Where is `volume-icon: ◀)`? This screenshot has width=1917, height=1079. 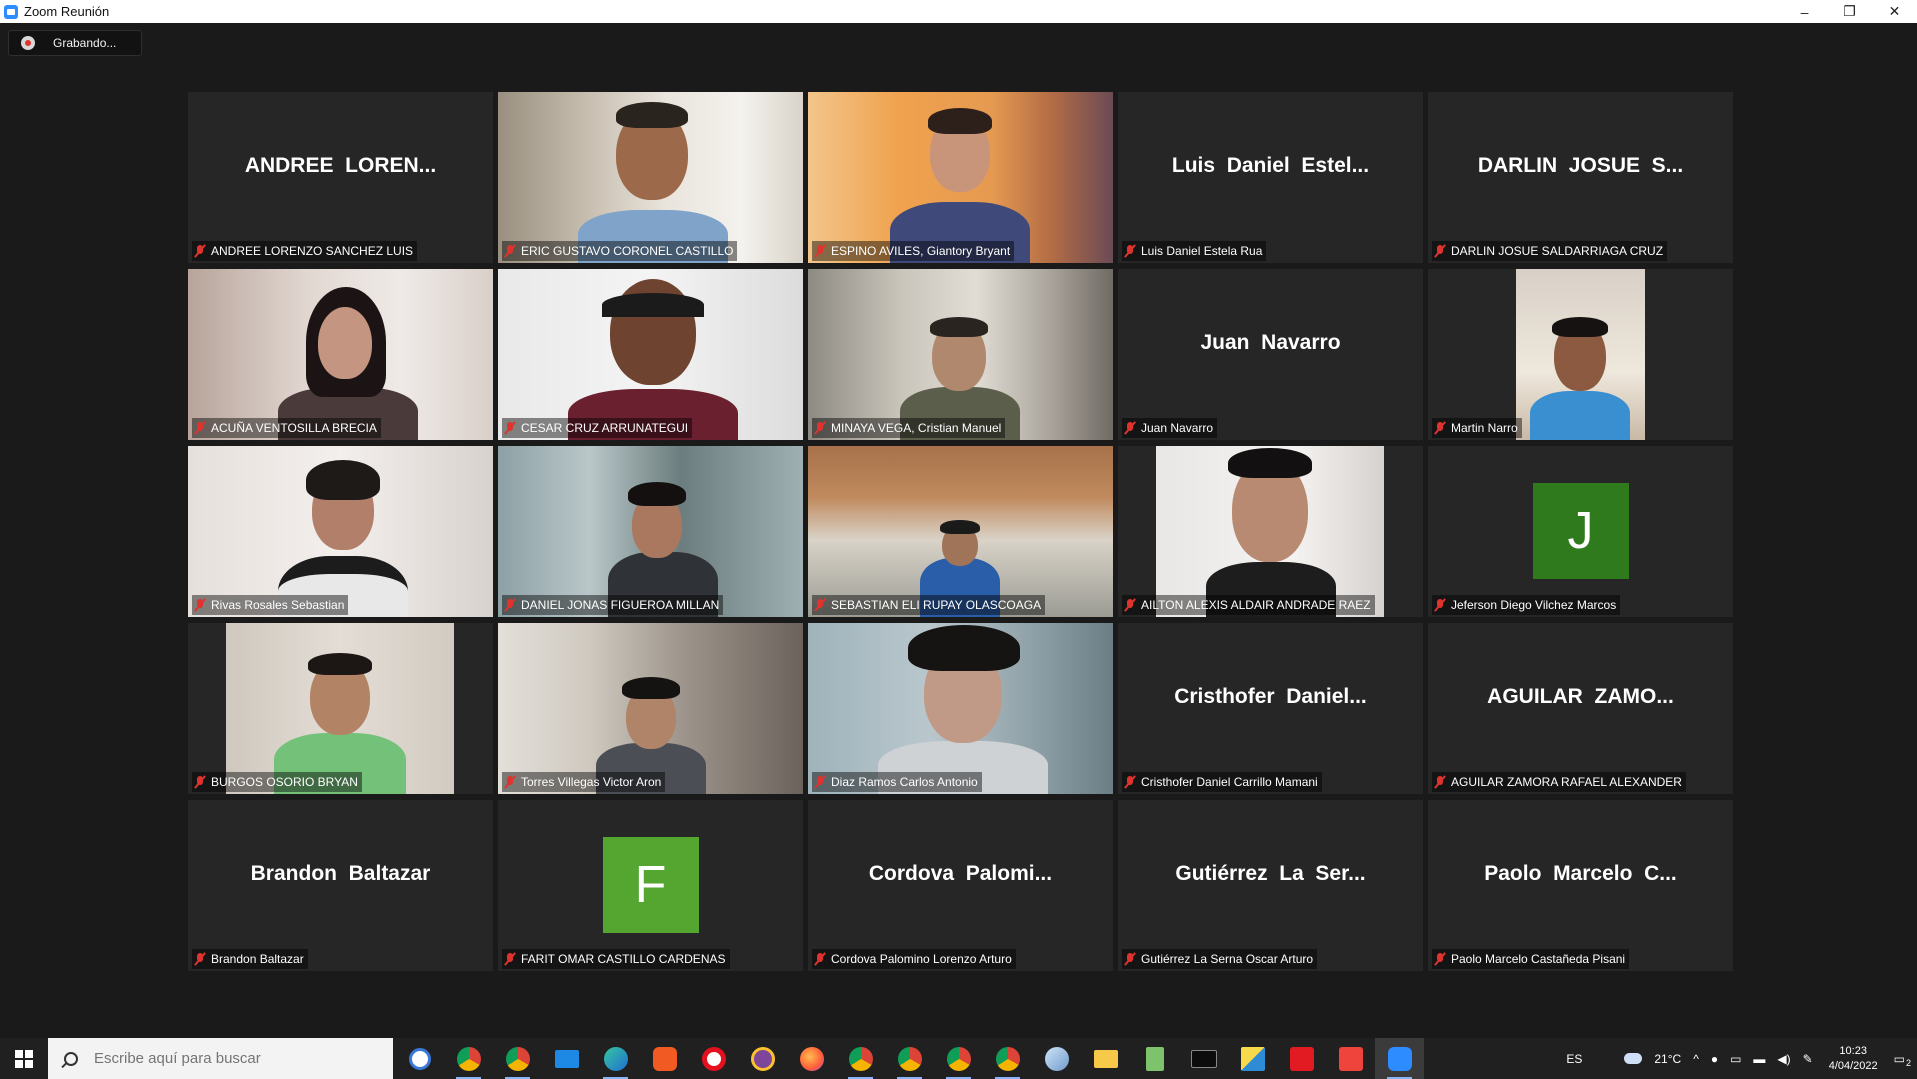 volume-icon: ◀) is located at coordinates (1783, 1059).